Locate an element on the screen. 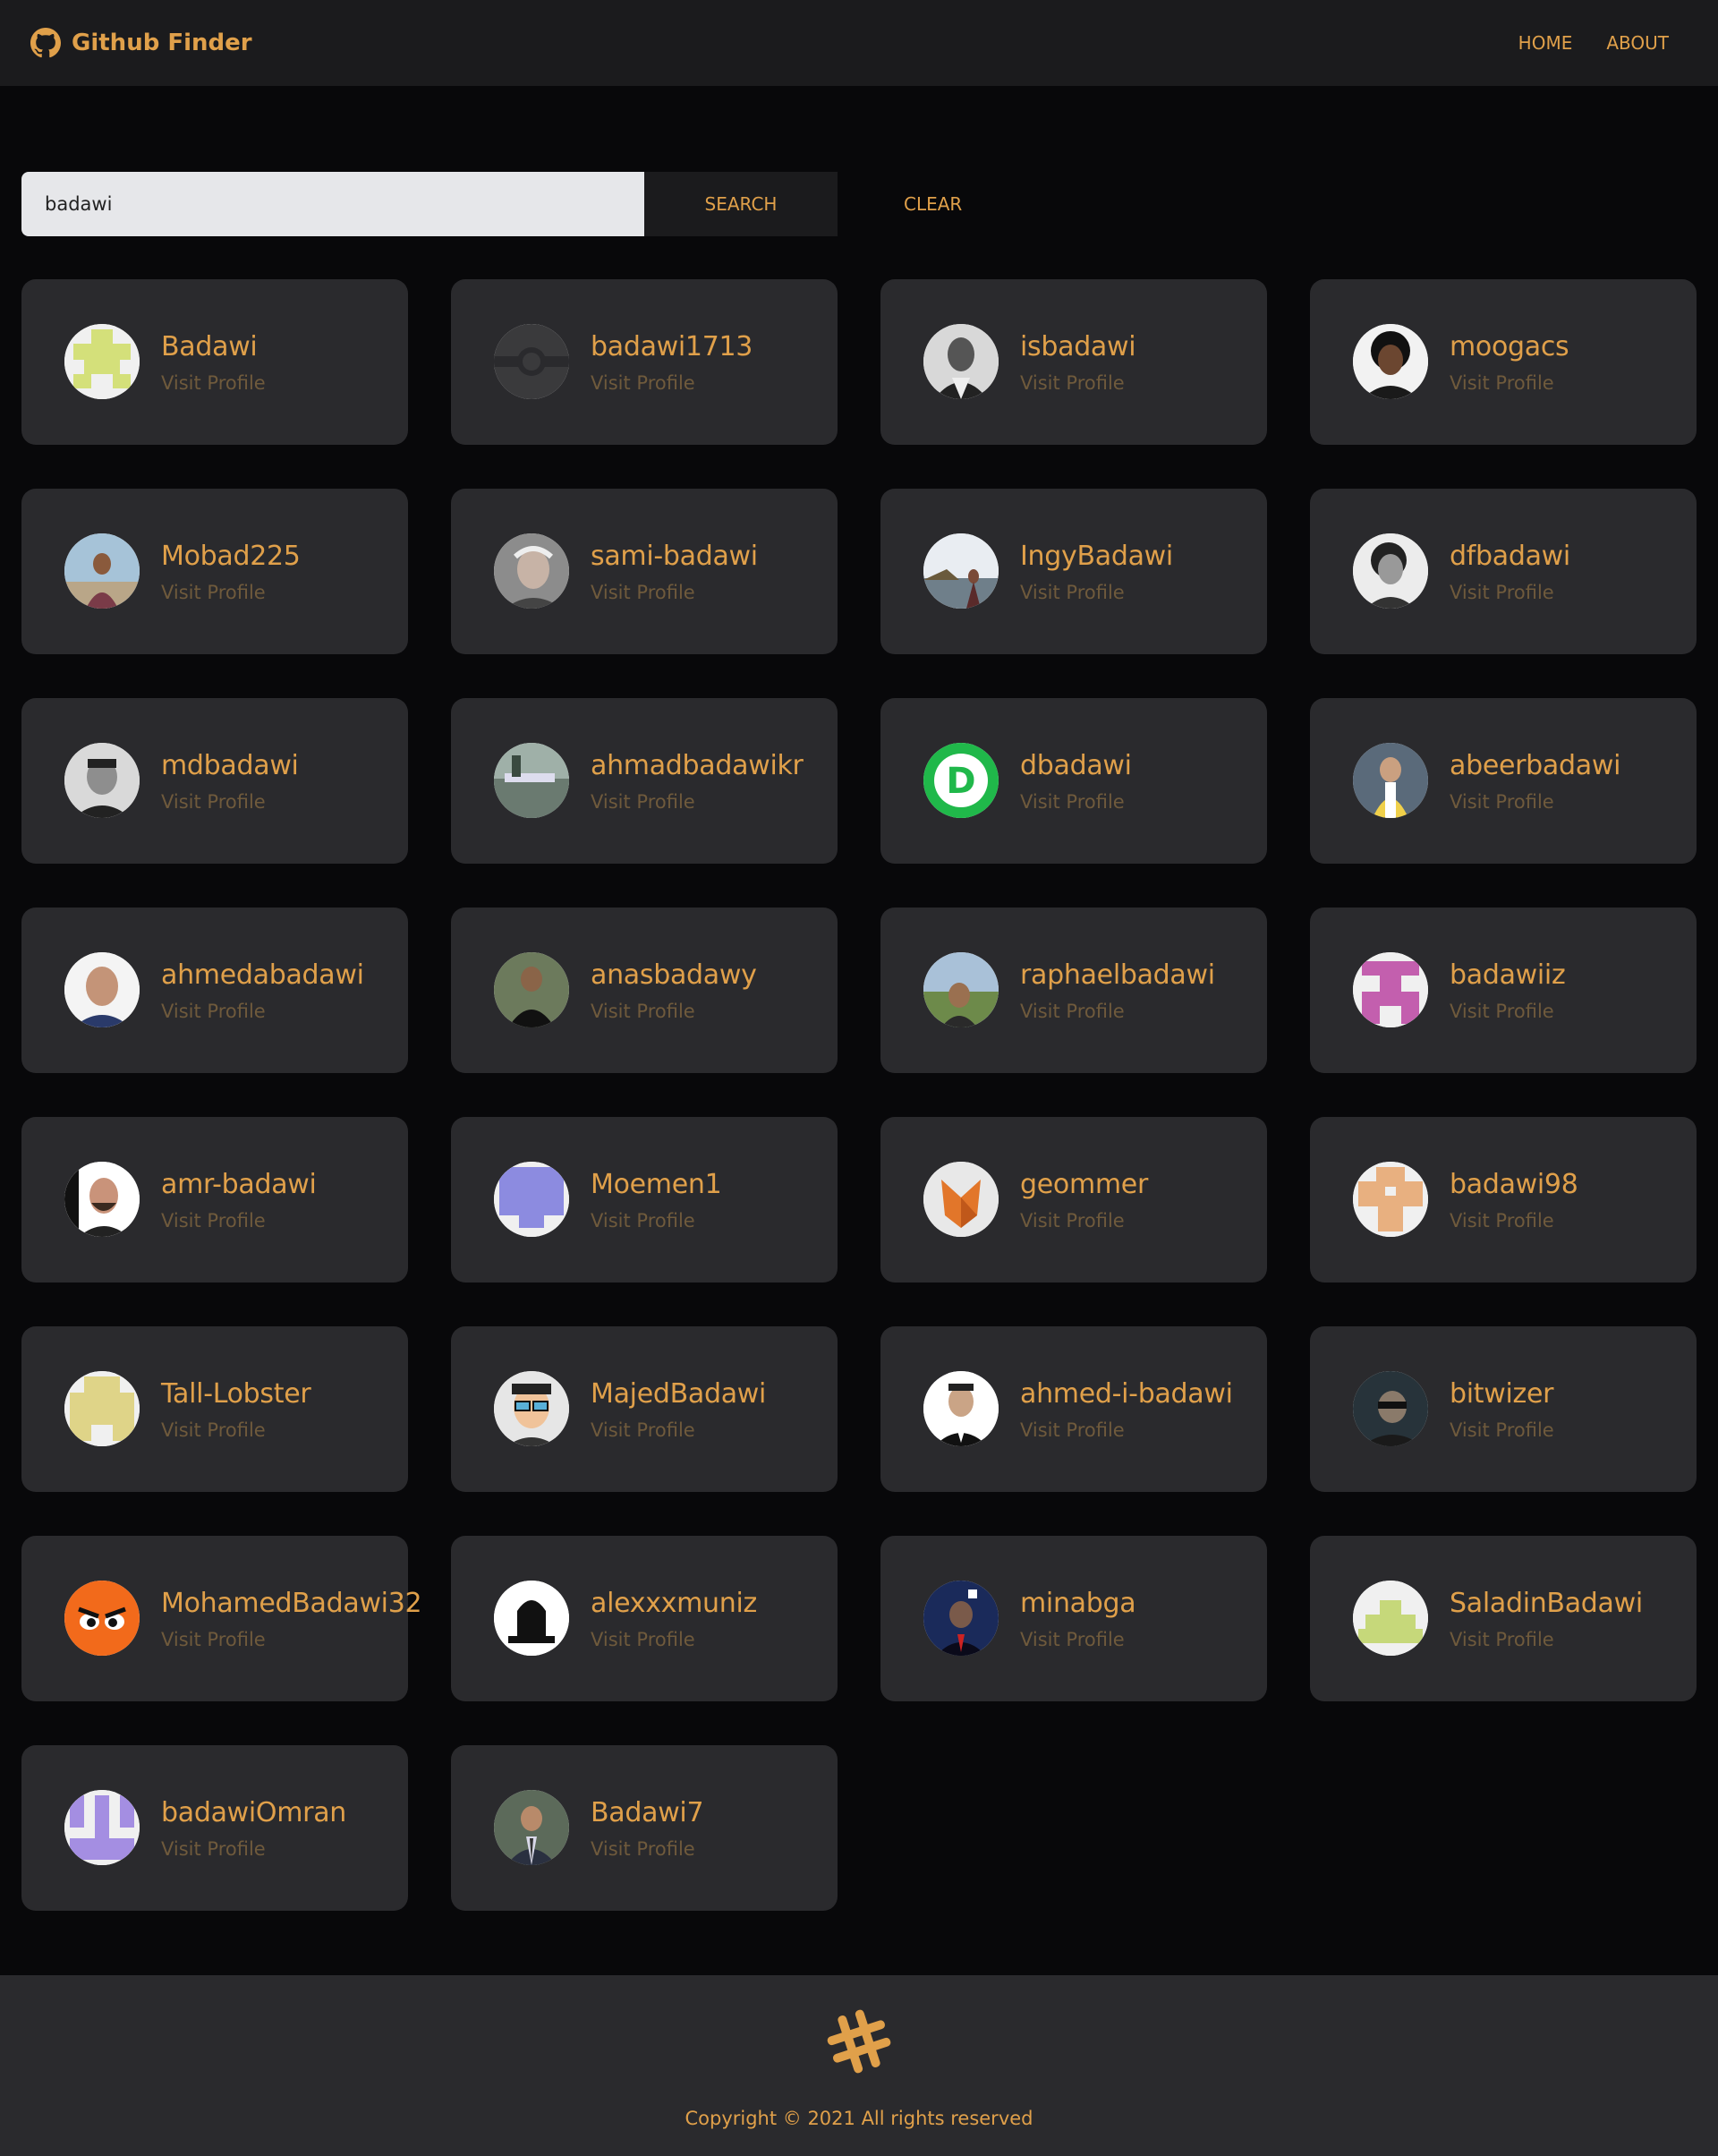 This screenshot has height=2156, width=1718. user-card: badawiiz Visit Profile is located at coordinates (1503, 990).